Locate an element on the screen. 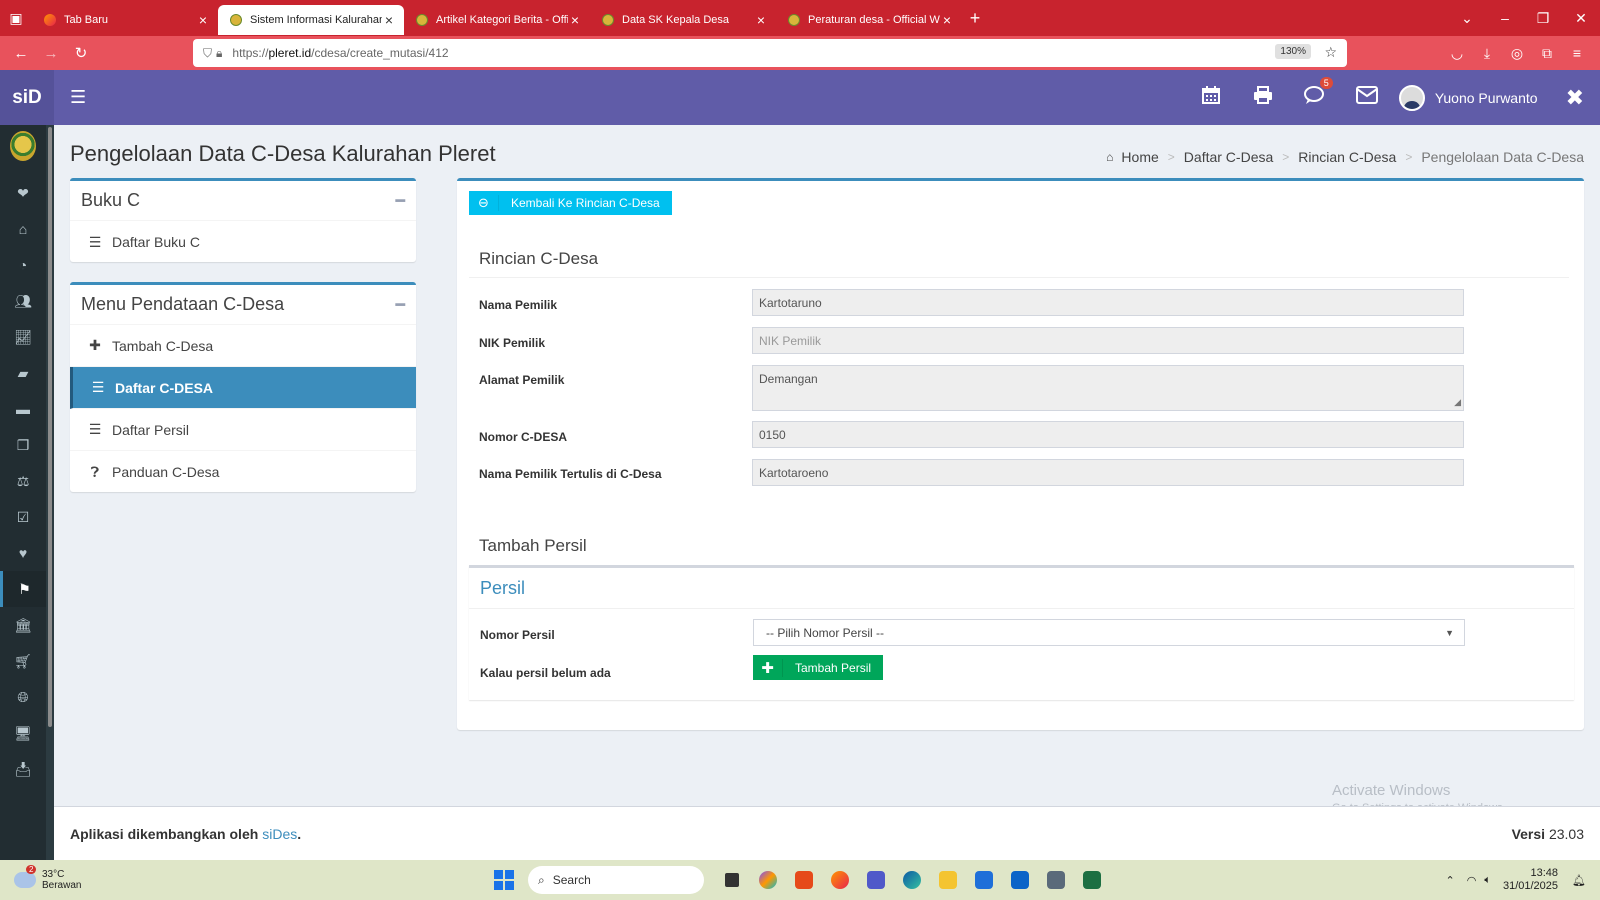 This screenshot has width=1600, height=900. sides-link: siDes is located at coordinates (279, 834).